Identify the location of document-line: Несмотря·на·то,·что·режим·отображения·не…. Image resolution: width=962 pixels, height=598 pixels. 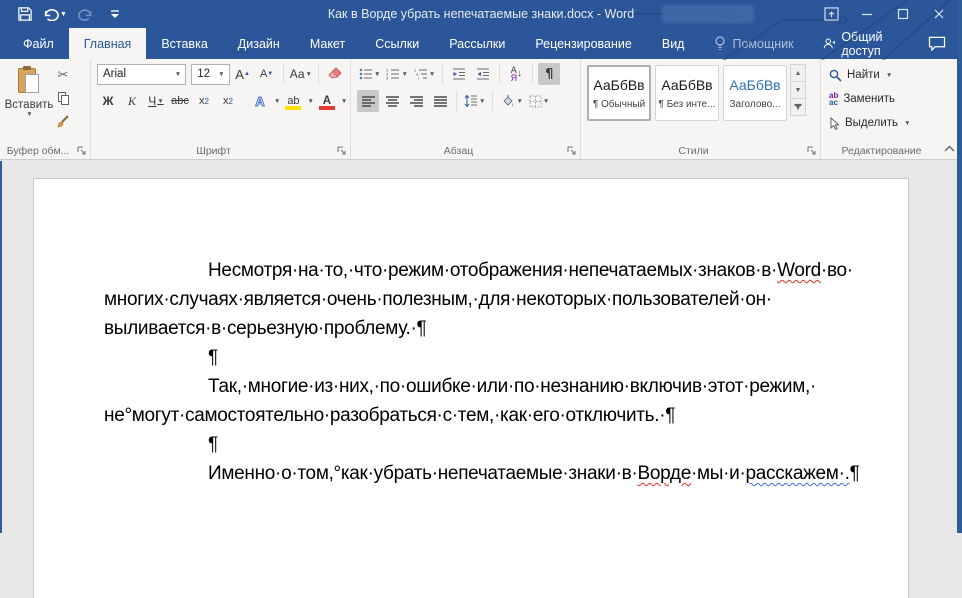
(482, 270).